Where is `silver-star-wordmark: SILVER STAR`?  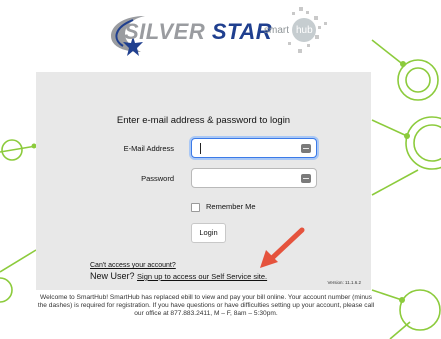 silver-star-wordmark: SILVER STAR is located at coordinates (198, 32).